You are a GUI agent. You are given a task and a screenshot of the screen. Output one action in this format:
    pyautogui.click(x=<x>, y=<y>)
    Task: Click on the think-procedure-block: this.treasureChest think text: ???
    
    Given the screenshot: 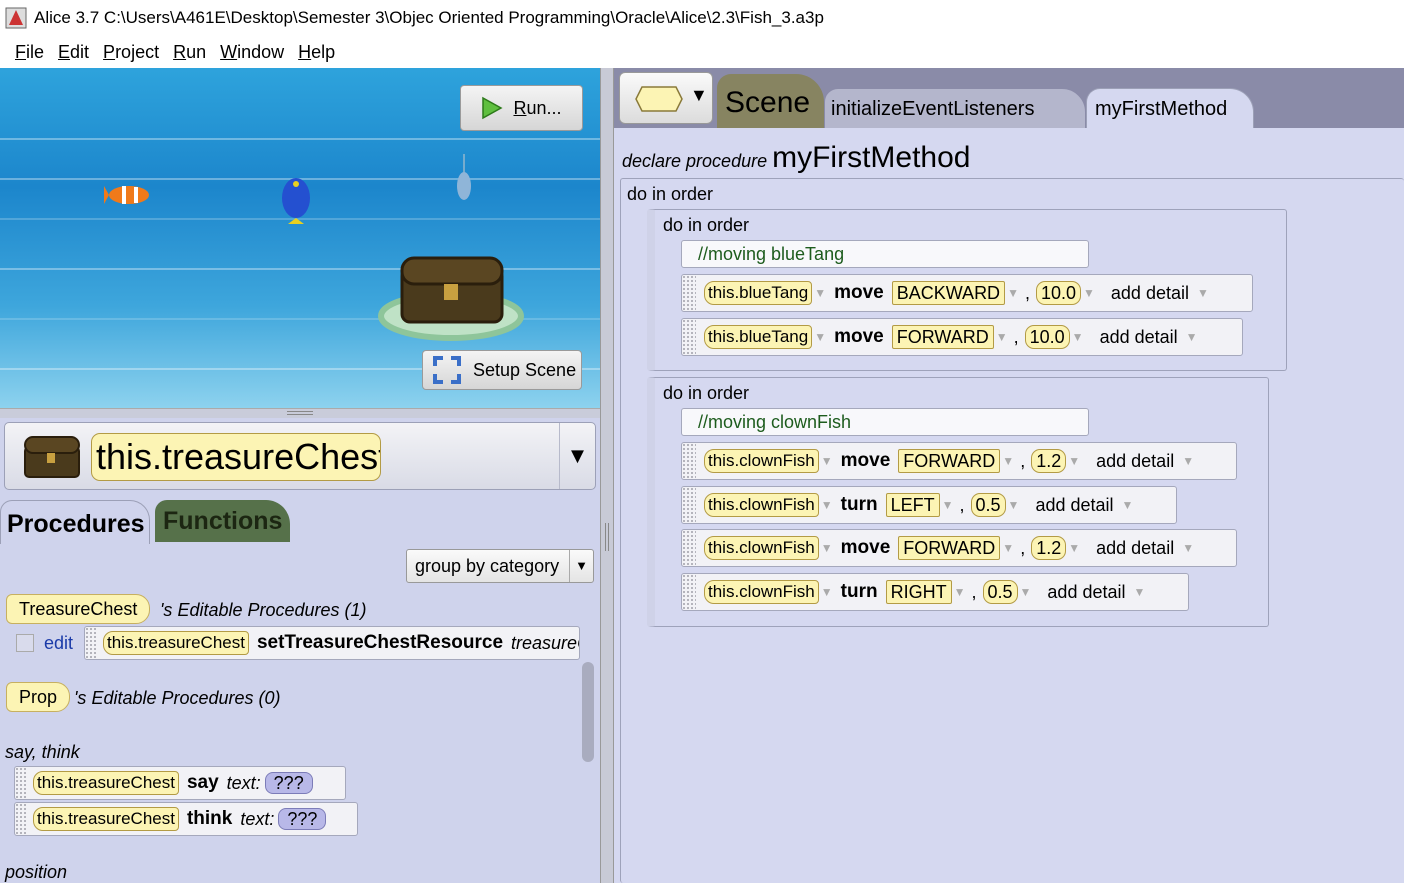 What is the action you would take?
    pyautogui.click(x=186, y=819)
    